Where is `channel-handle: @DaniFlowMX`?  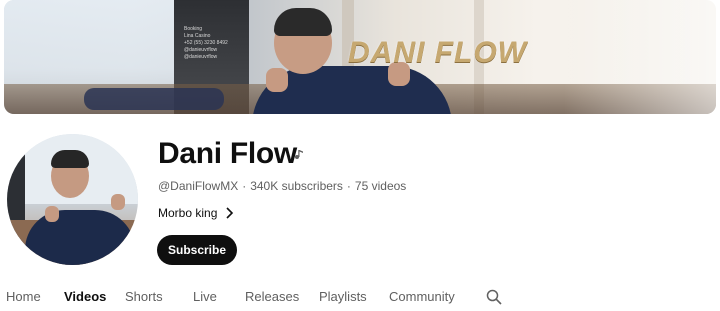 channel-handle: @DaniFlowMX is located at coordinates (198, 186).